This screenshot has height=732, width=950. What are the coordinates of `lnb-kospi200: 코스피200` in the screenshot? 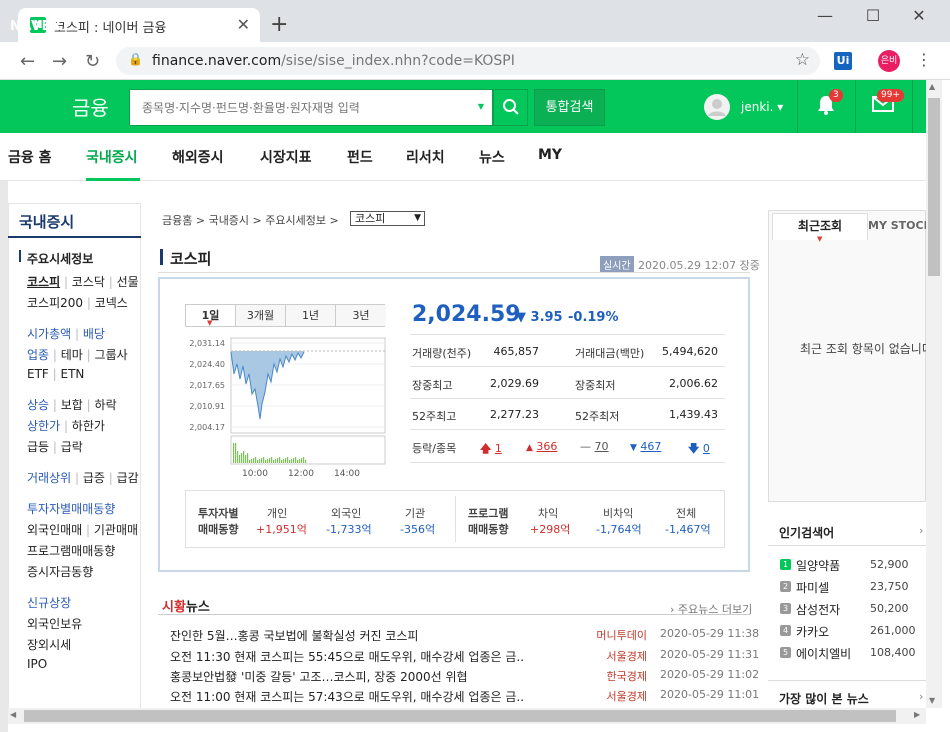 It's located at (55, 303).